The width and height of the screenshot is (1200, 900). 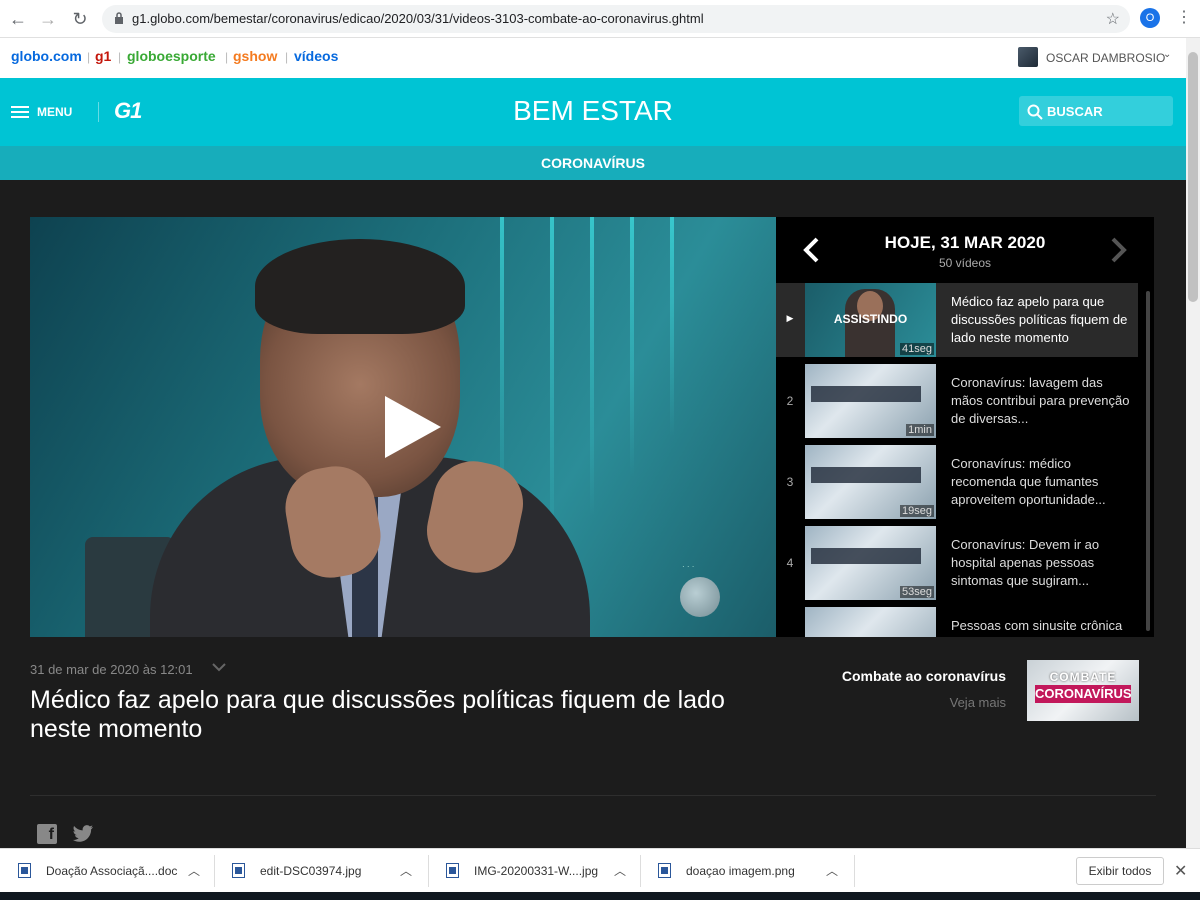 I want to click on user-name: OSCAR DAMBROSIO, so click(x=1105, y=58).